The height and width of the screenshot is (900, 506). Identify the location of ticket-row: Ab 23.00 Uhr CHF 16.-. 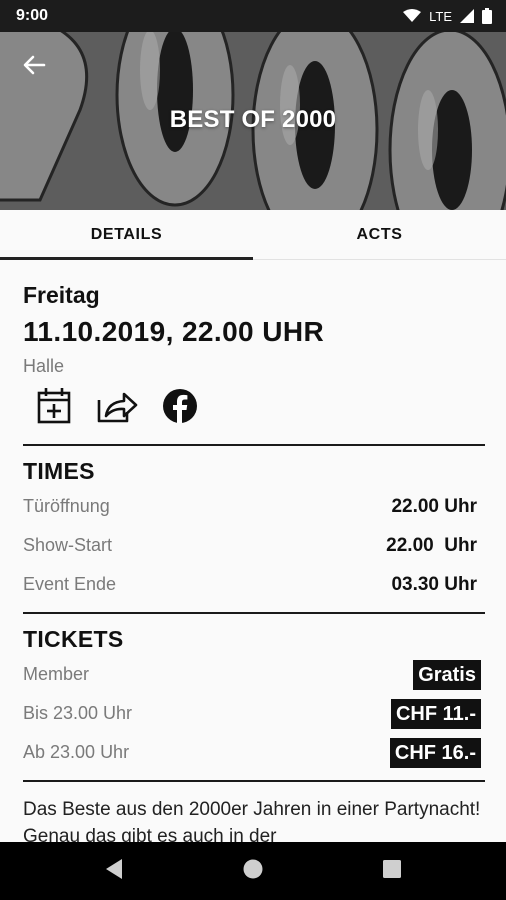
(254, 752).